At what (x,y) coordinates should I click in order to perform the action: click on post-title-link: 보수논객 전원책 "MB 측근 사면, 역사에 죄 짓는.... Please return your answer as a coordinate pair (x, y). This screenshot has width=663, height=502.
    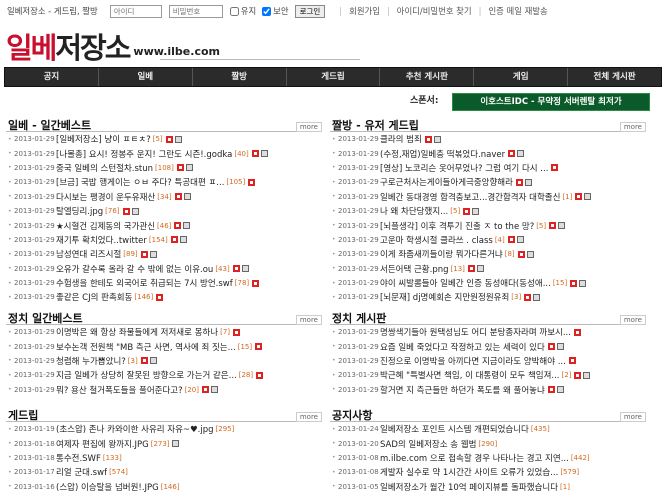
    Looking at the image, I should click on (146, 347).